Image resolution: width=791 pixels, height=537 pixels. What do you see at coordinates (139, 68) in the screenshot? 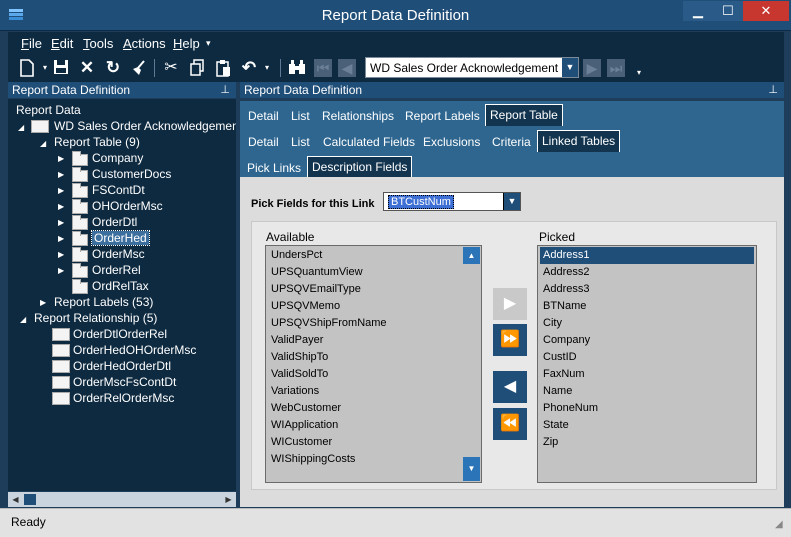
I see `clear-icon` at bounding box center [139, 68].